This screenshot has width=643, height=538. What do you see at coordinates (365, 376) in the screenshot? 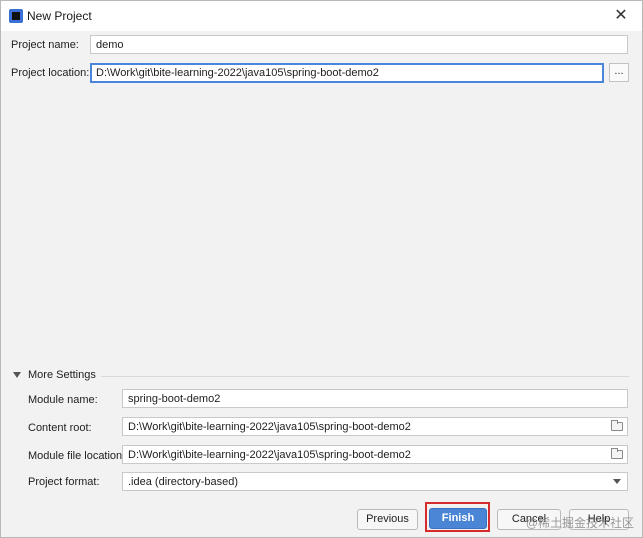
I see `more-settings-divider` at bounding box center [365, 376].